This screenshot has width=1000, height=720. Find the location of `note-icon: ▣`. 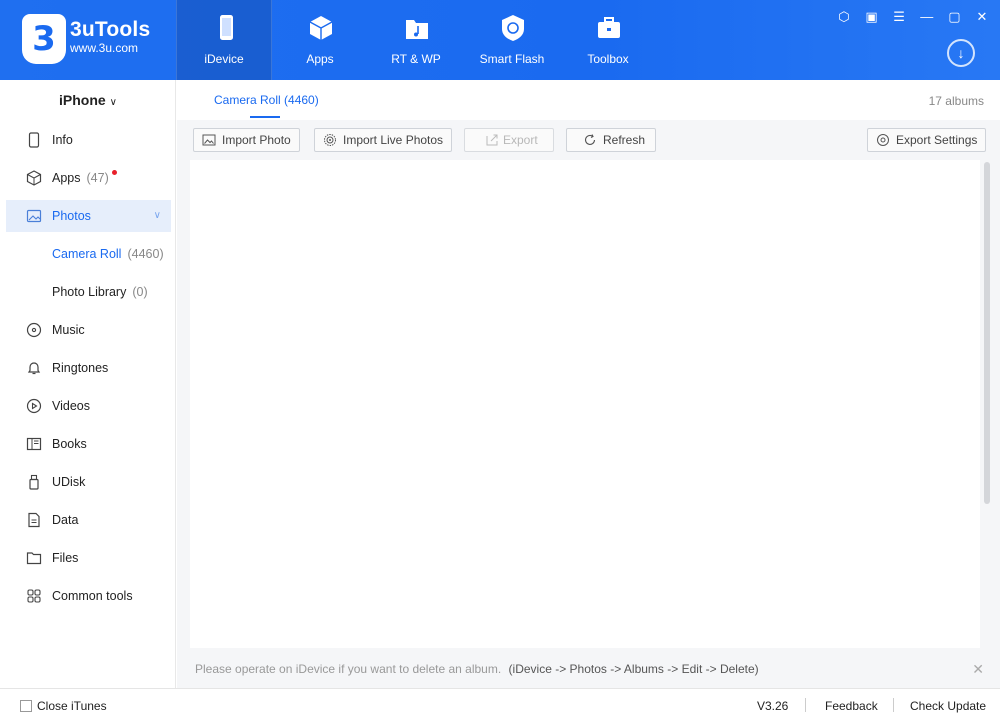

note-icon: ▣ is located at coordinates (872, 17).